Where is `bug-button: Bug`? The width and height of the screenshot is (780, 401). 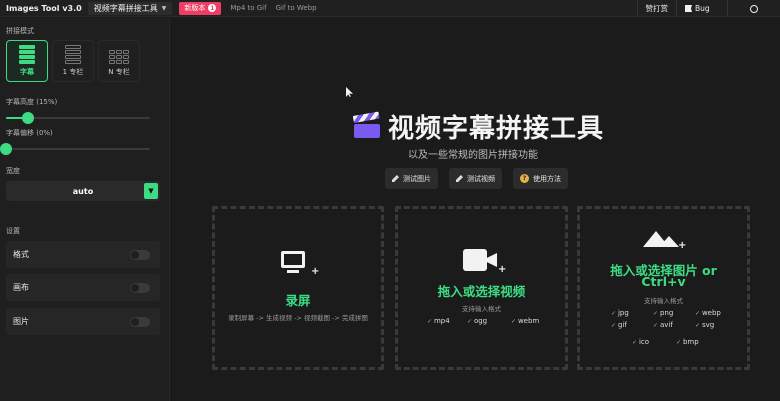 bug-button: Bug is located at coordinates (702, 8).